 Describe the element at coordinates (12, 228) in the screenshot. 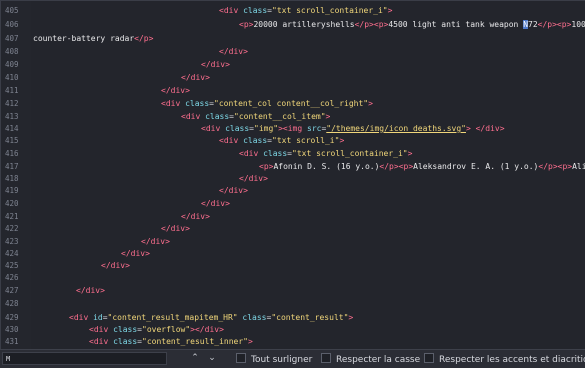

I see `line-number: 422` at that location.